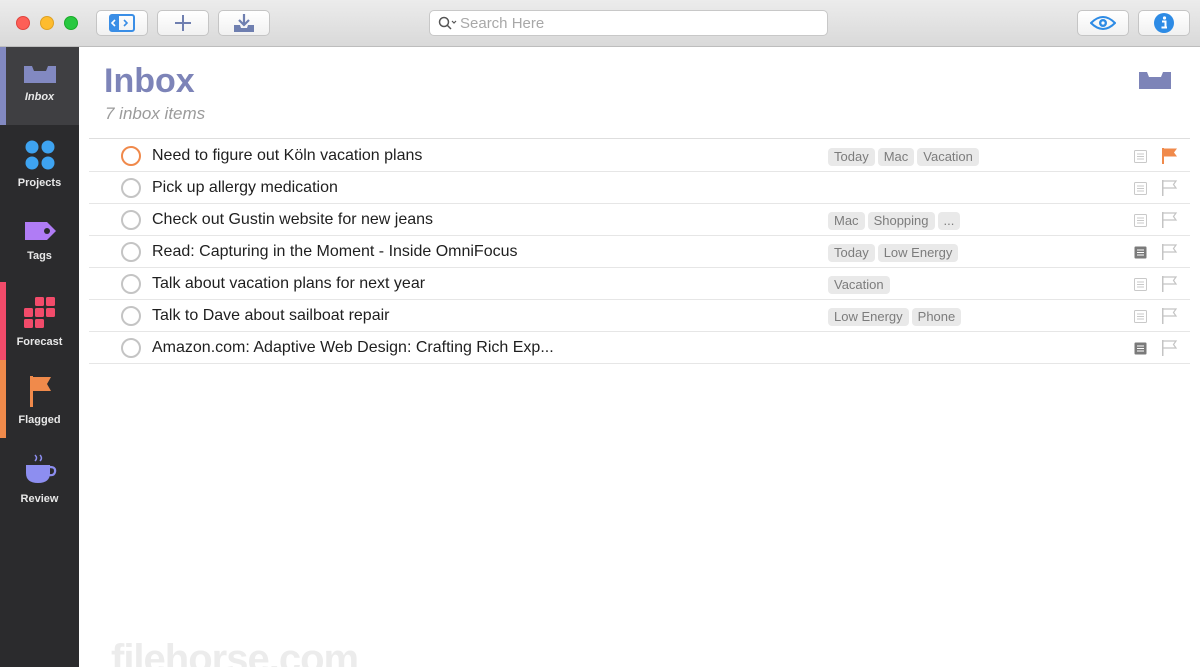 The width and height of the screenshot is (1200, 667). I want to click on sidebar-item-review: Review, so click(39, 478).